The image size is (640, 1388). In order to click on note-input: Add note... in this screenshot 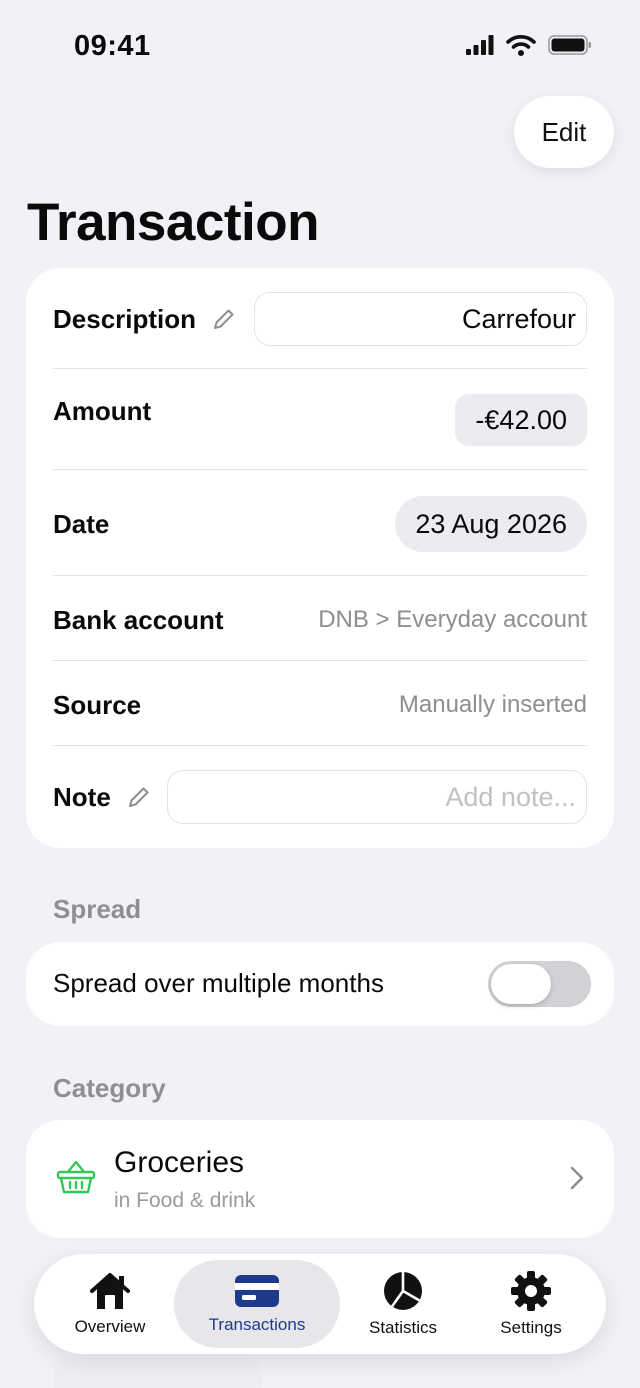, I will do `click(377, 797)`.